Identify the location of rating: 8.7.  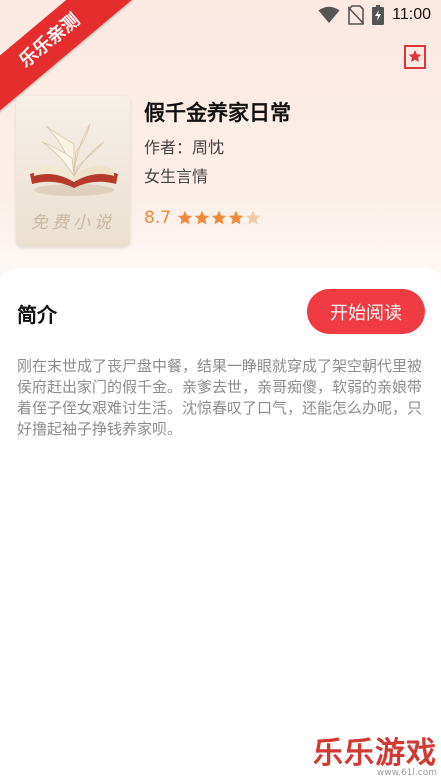
(202, 218).